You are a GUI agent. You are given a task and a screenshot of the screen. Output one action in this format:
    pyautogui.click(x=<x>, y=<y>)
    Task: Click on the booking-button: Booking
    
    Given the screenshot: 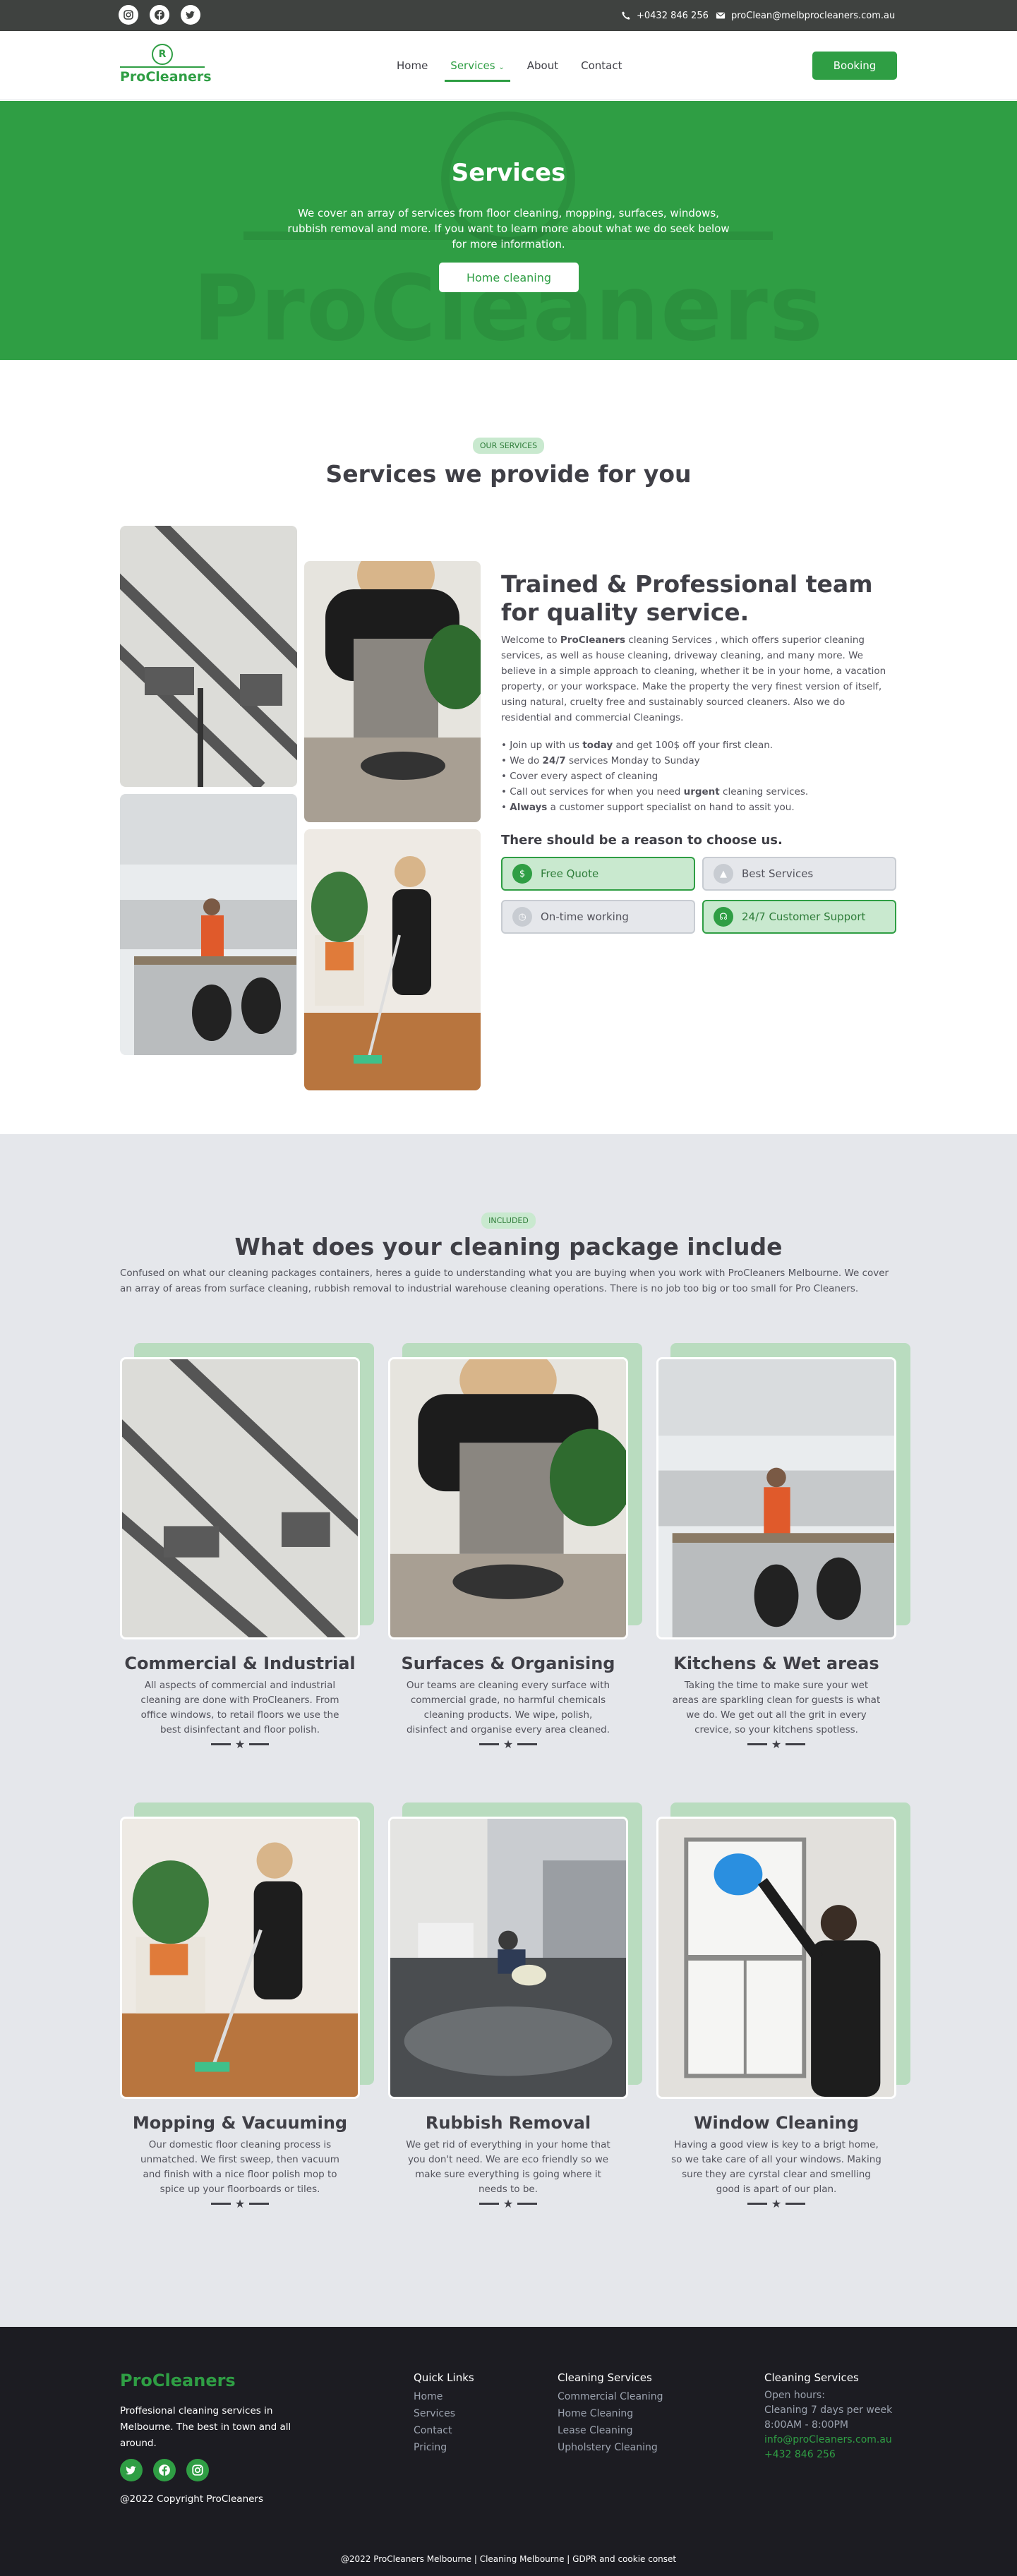 What is the action you would take?
    pyautogui.click(x=854, y=66)
    